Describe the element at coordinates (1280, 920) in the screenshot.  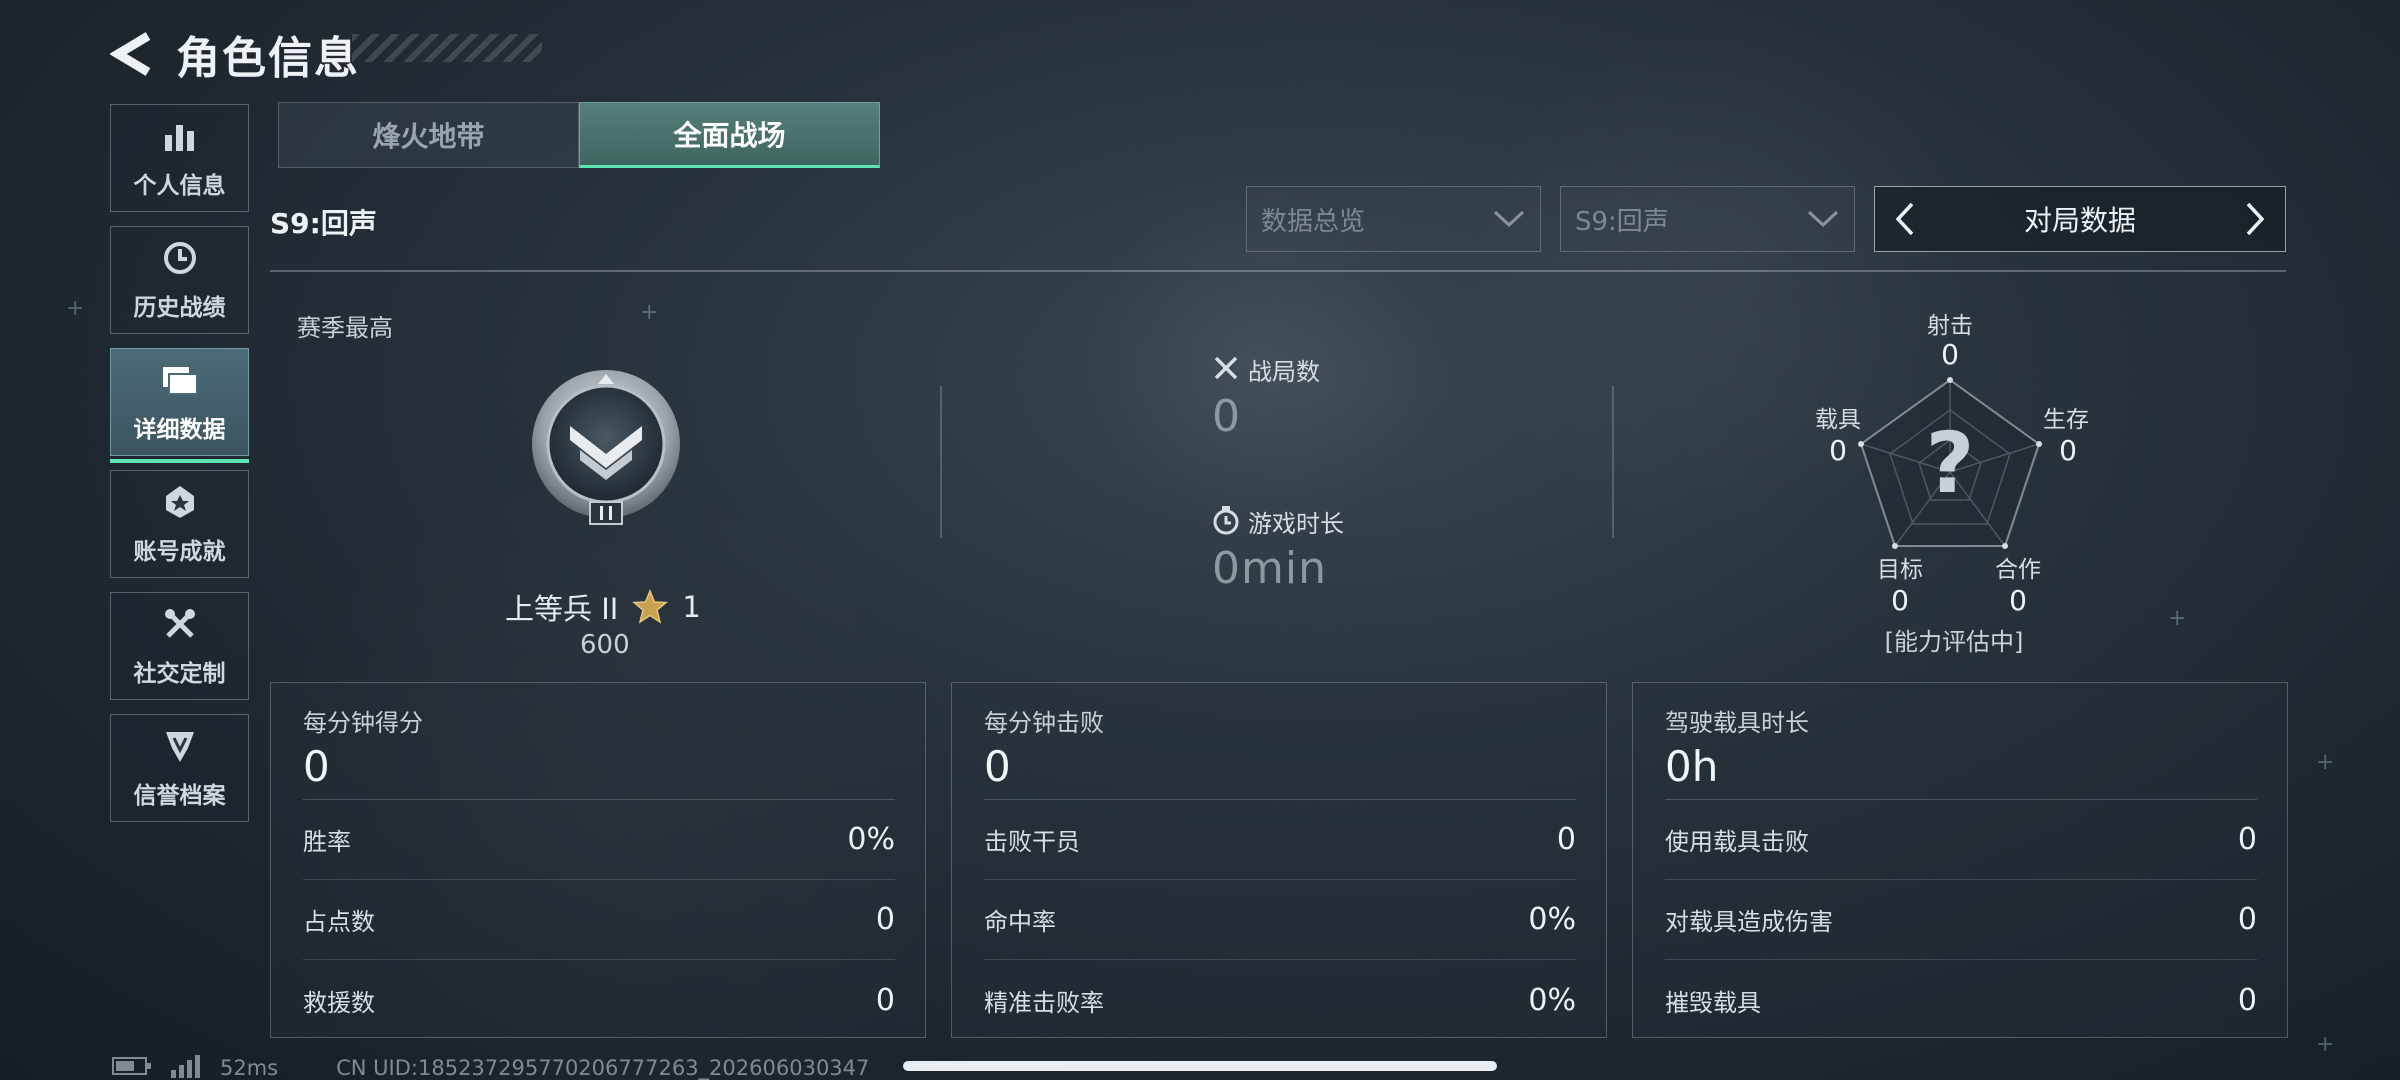
I see `stat-row: 命中率 0%` at that location.